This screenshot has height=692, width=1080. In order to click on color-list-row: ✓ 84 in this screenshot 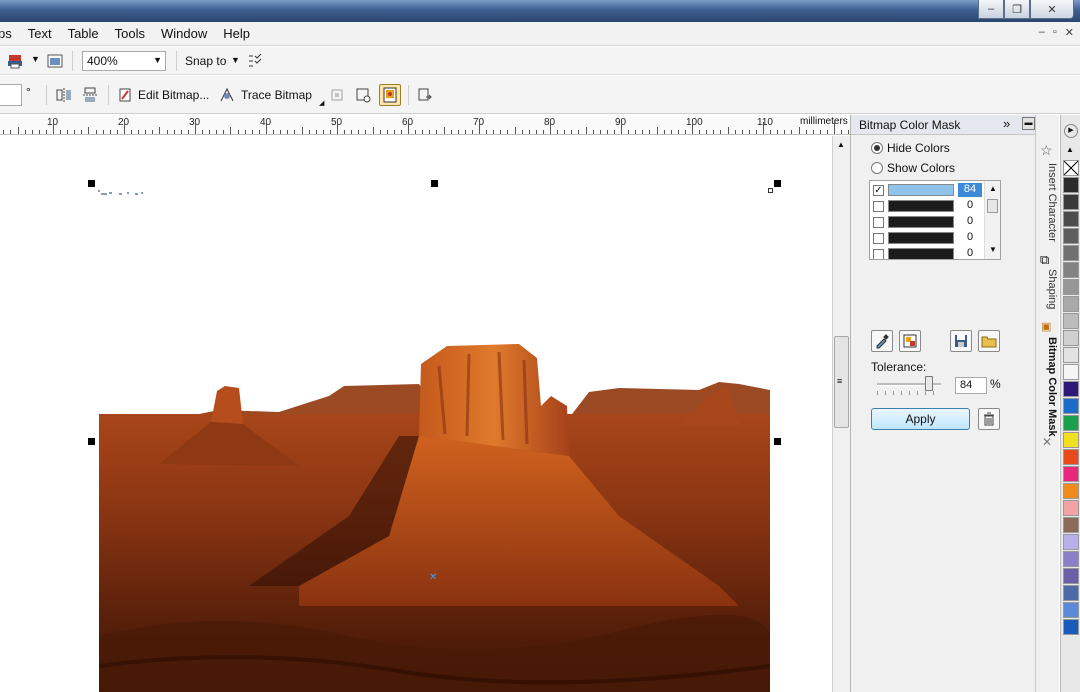, I will do `click(927, 190)`.